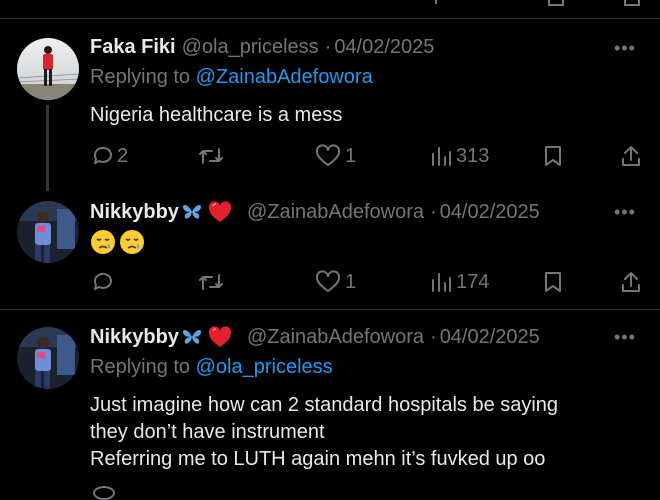  I want to click on mention-link: @ola_priceless, so click(264, 367).